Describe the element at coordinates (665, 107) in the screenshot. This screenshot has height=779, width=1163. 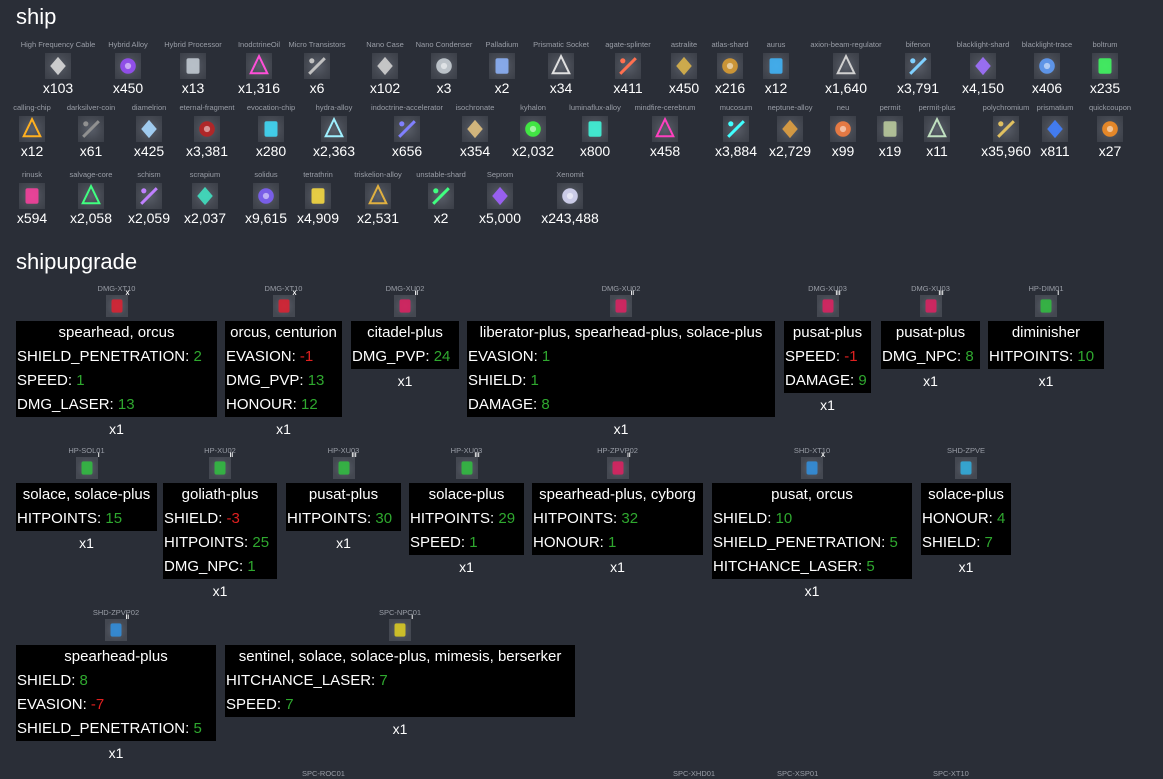
I see `ship-item-name: mindfire-cerebrum` at that location.